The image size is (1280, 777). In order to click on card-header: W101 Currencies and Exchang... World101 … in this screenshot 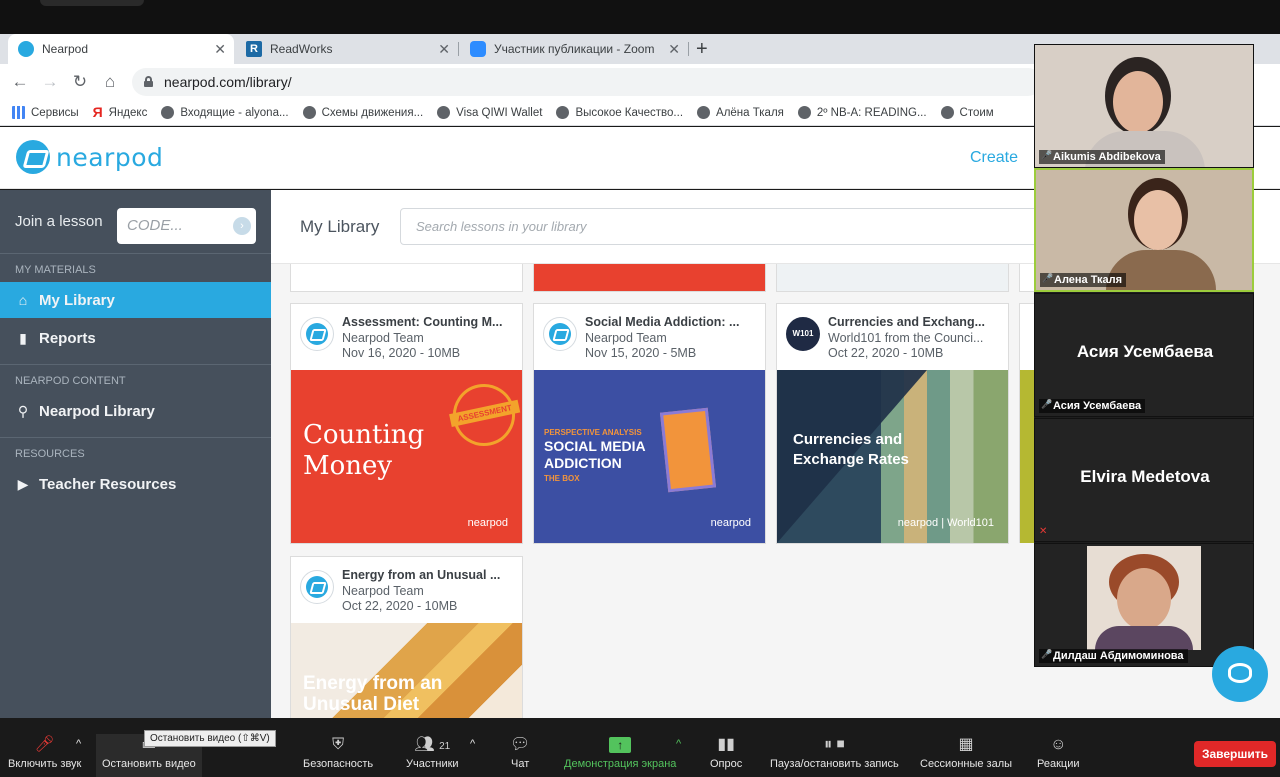, I will do `click(892, 337)`.